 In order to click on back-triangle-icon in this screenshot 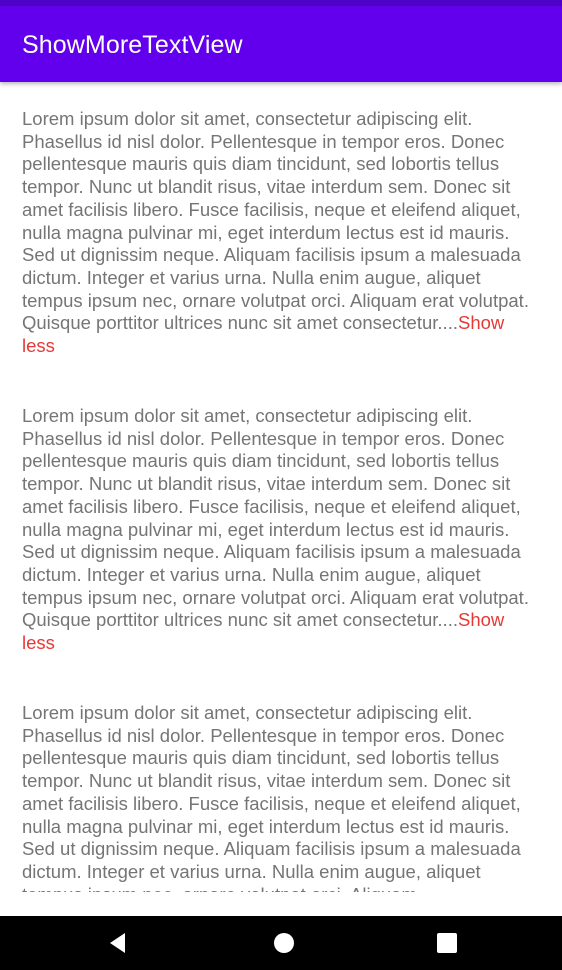, I will do `click(117, 943)`.